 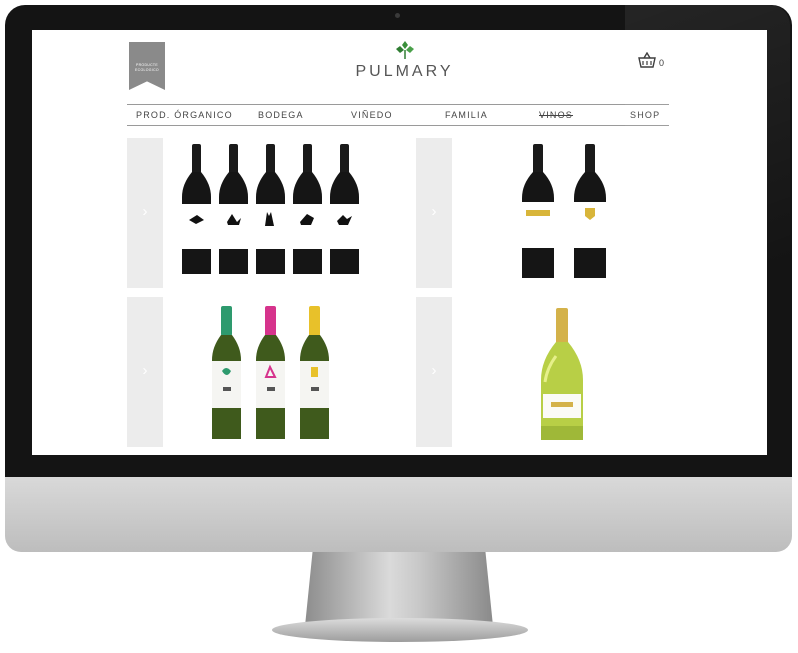 What do you see at coordinates (147, 70) in the screenshot?
I see `badge-line: ECOLOGICO` at bounding box center [147, 70].